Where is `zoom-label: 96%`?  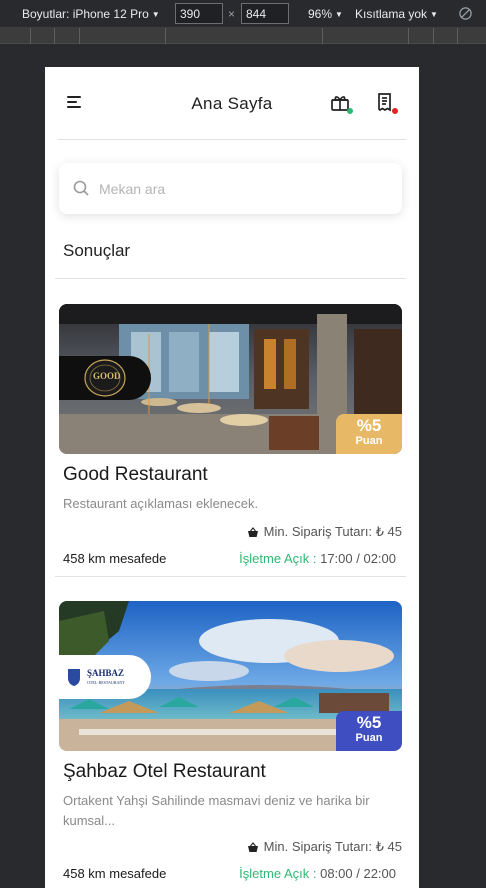 zoom-label: 96% is located at coordinates (320, 14).